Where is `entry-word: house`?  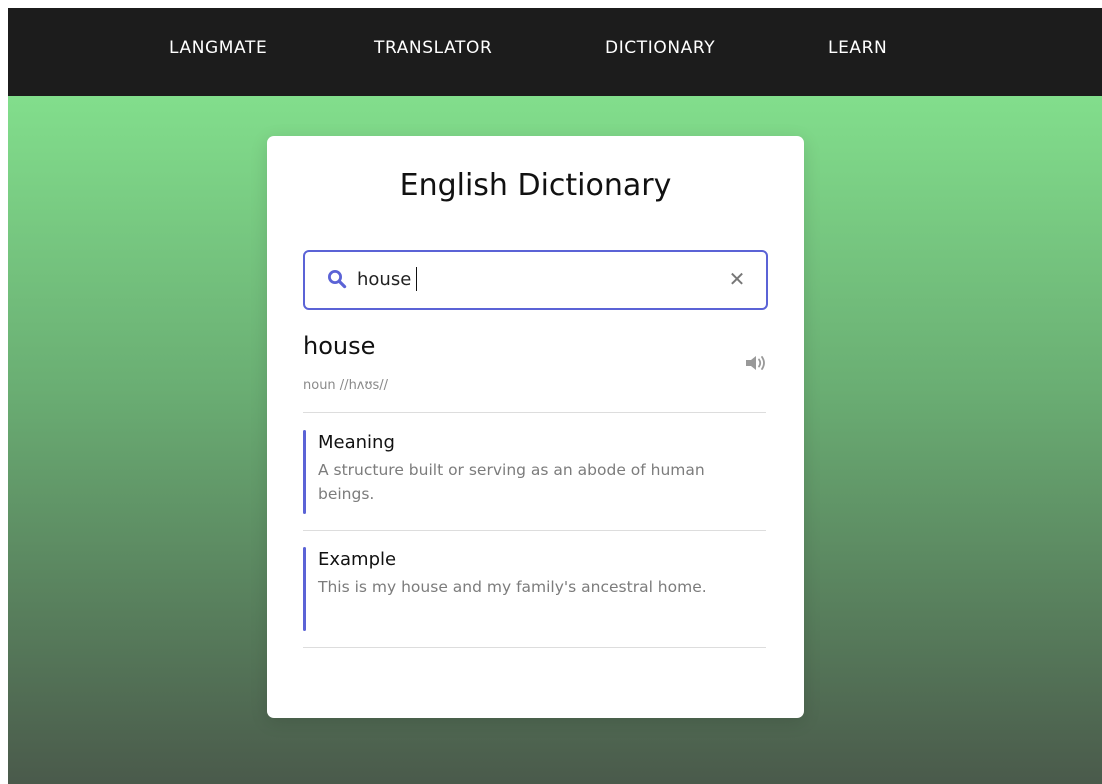
entry-word: house is located at coordinates (339, 346).